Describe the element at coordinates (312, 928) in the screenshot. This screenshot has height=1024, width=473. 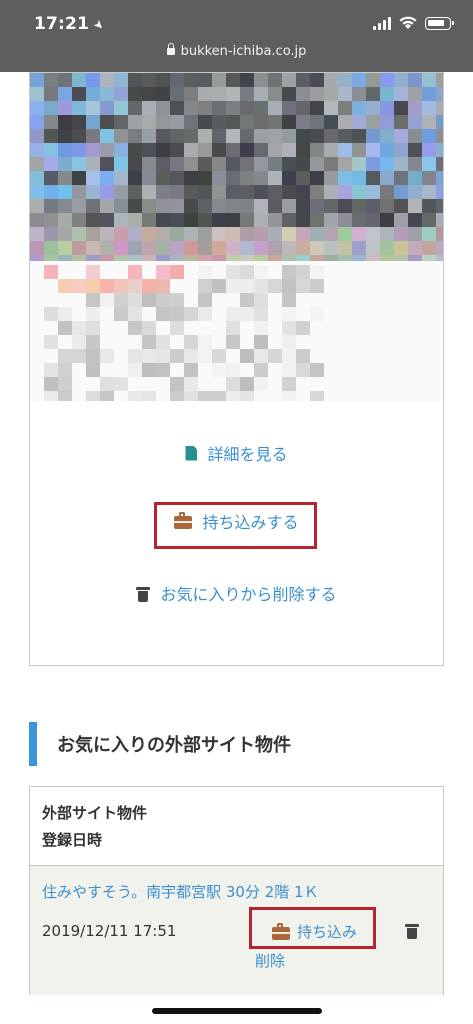
I see `highlight-box` at that location.